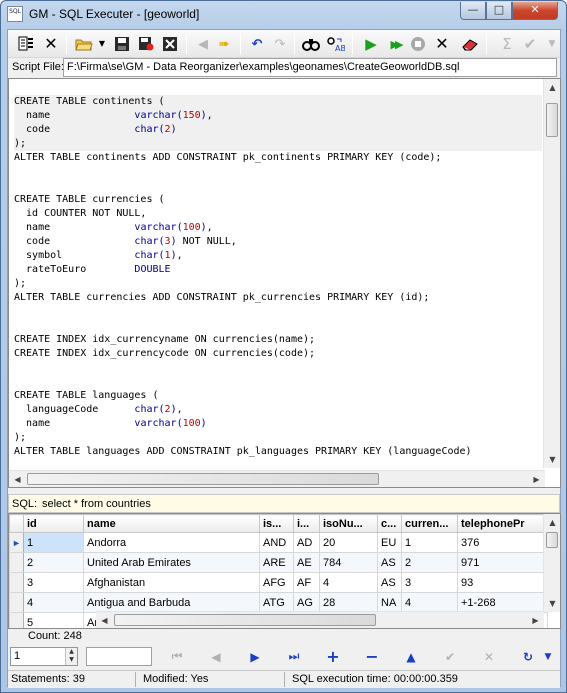  Describe the element at coordinates (280, 44) in the screenshot. I see `redo-icon: ↷` at that location.